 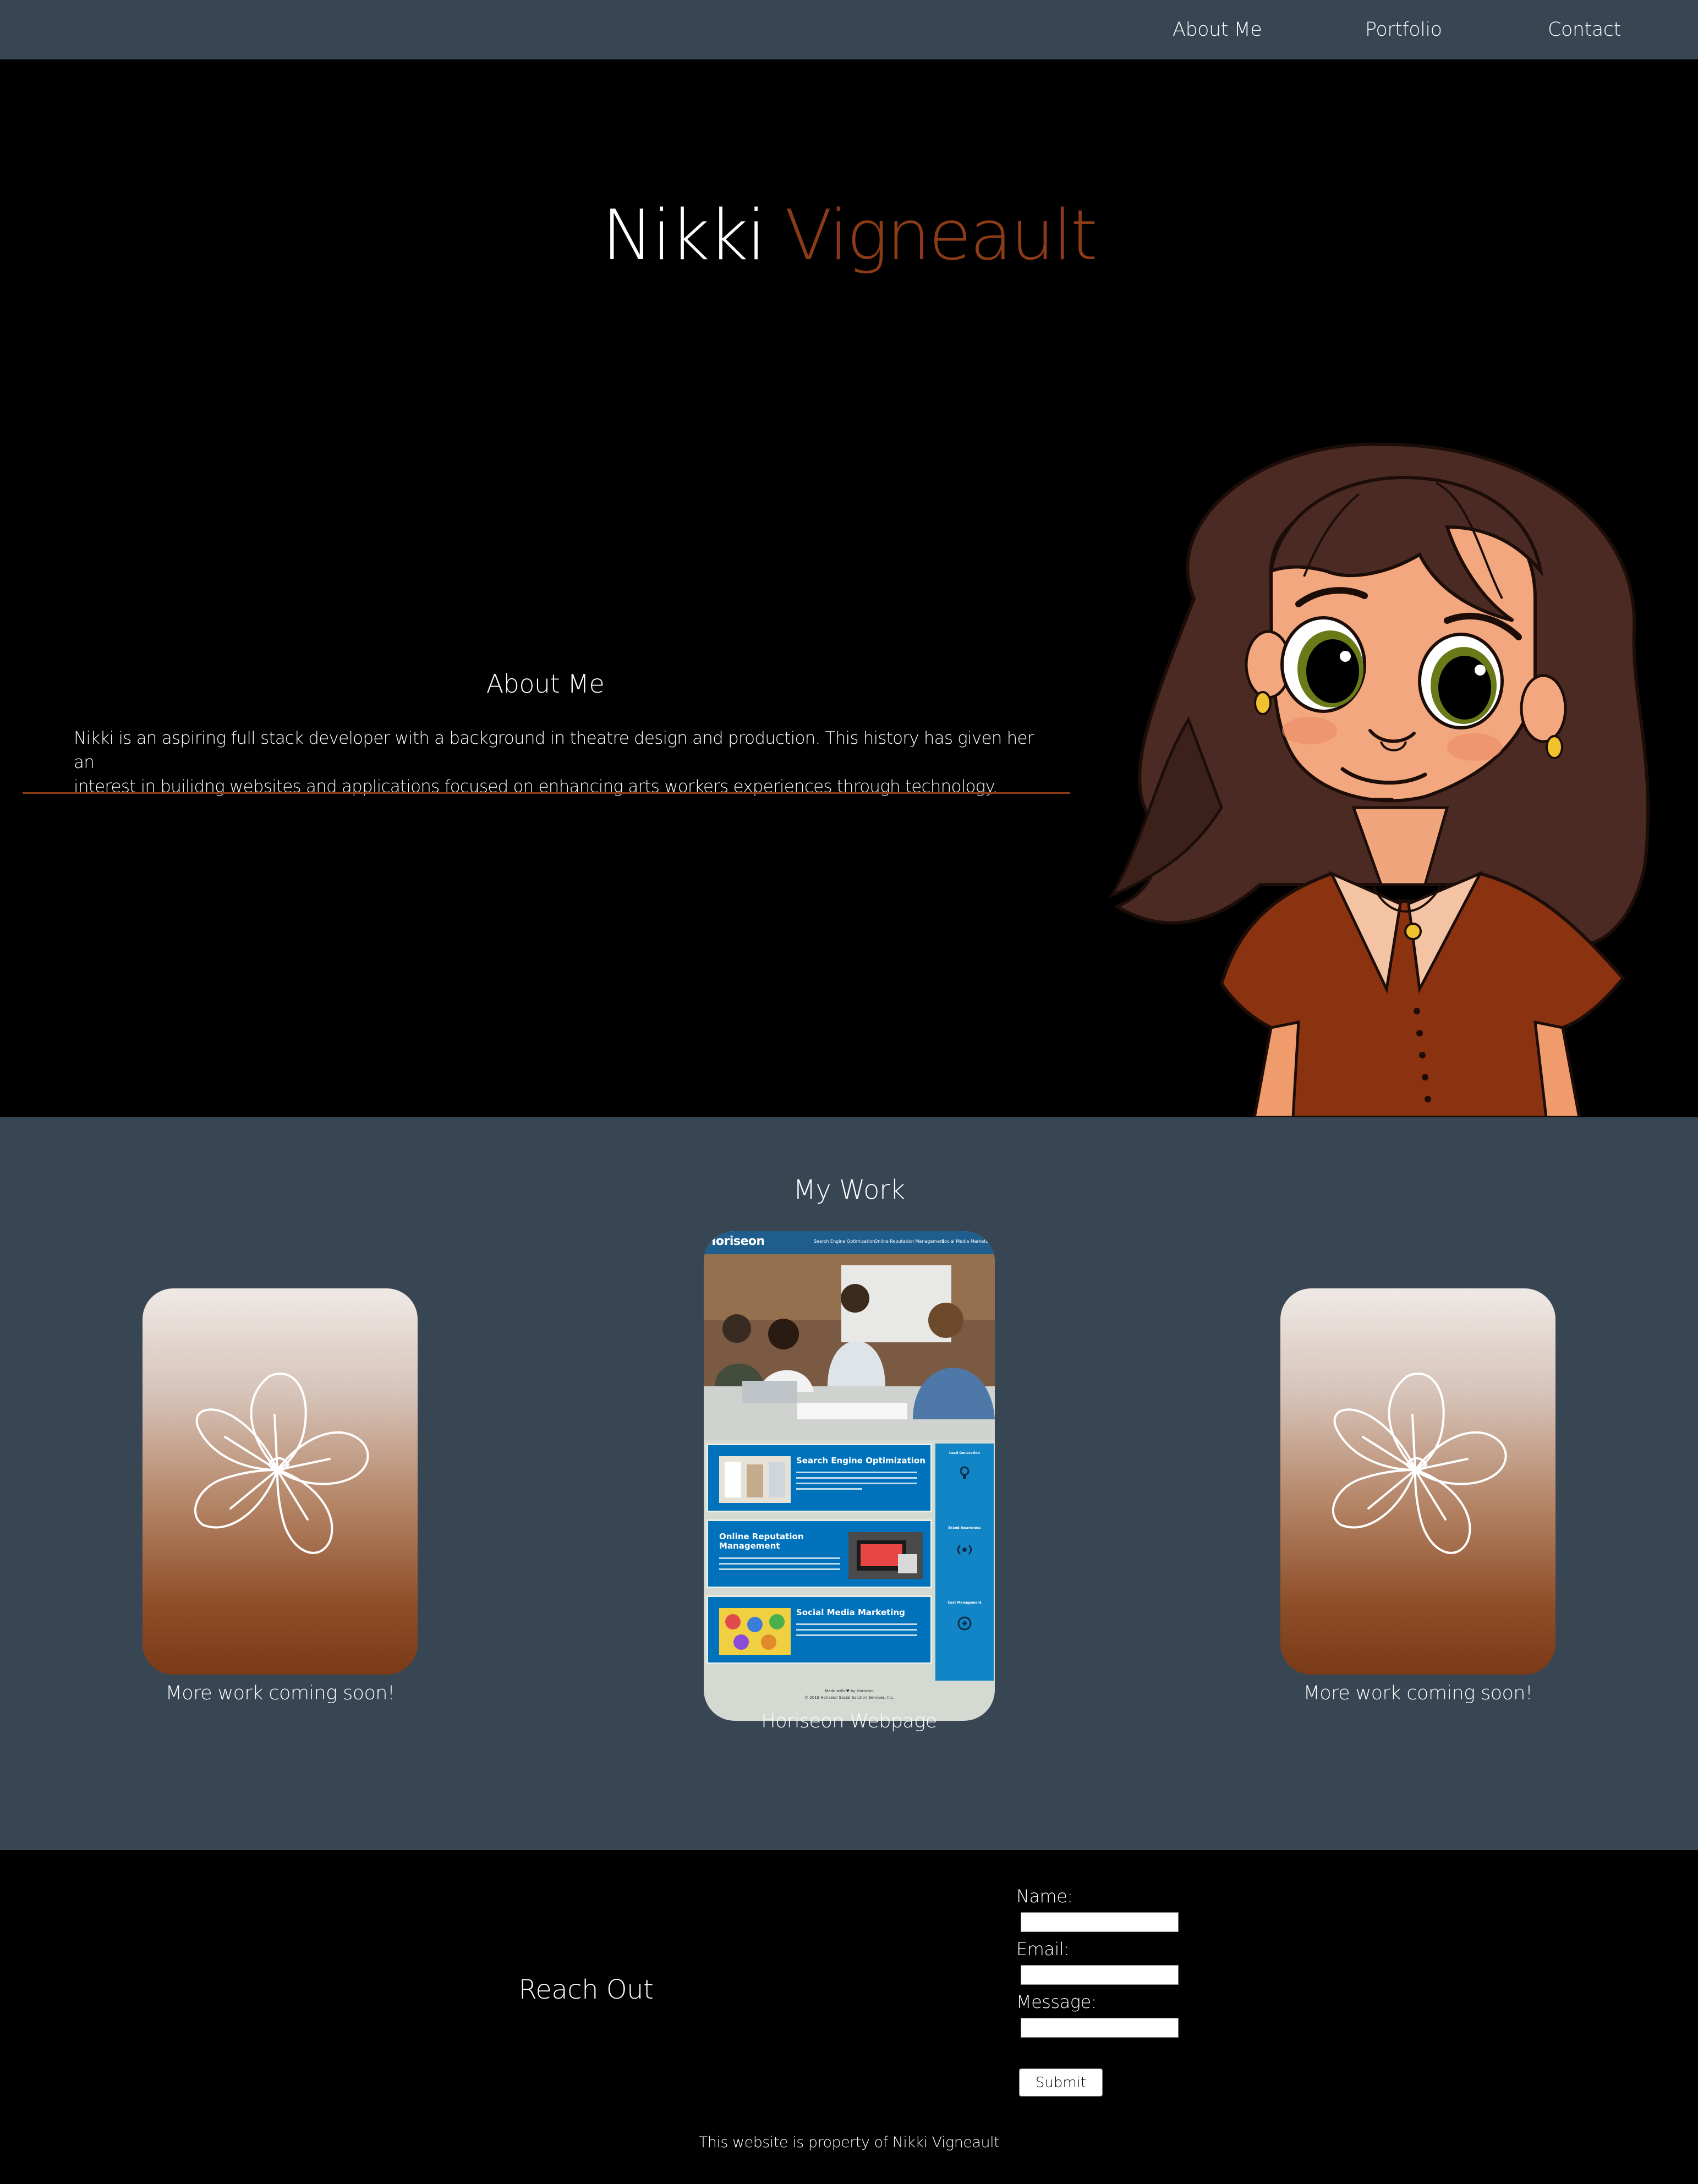 What do you see at coordinates (1100, 1975) in the screenshot?
I see `email-input` at bounding box center [1100, 1975].